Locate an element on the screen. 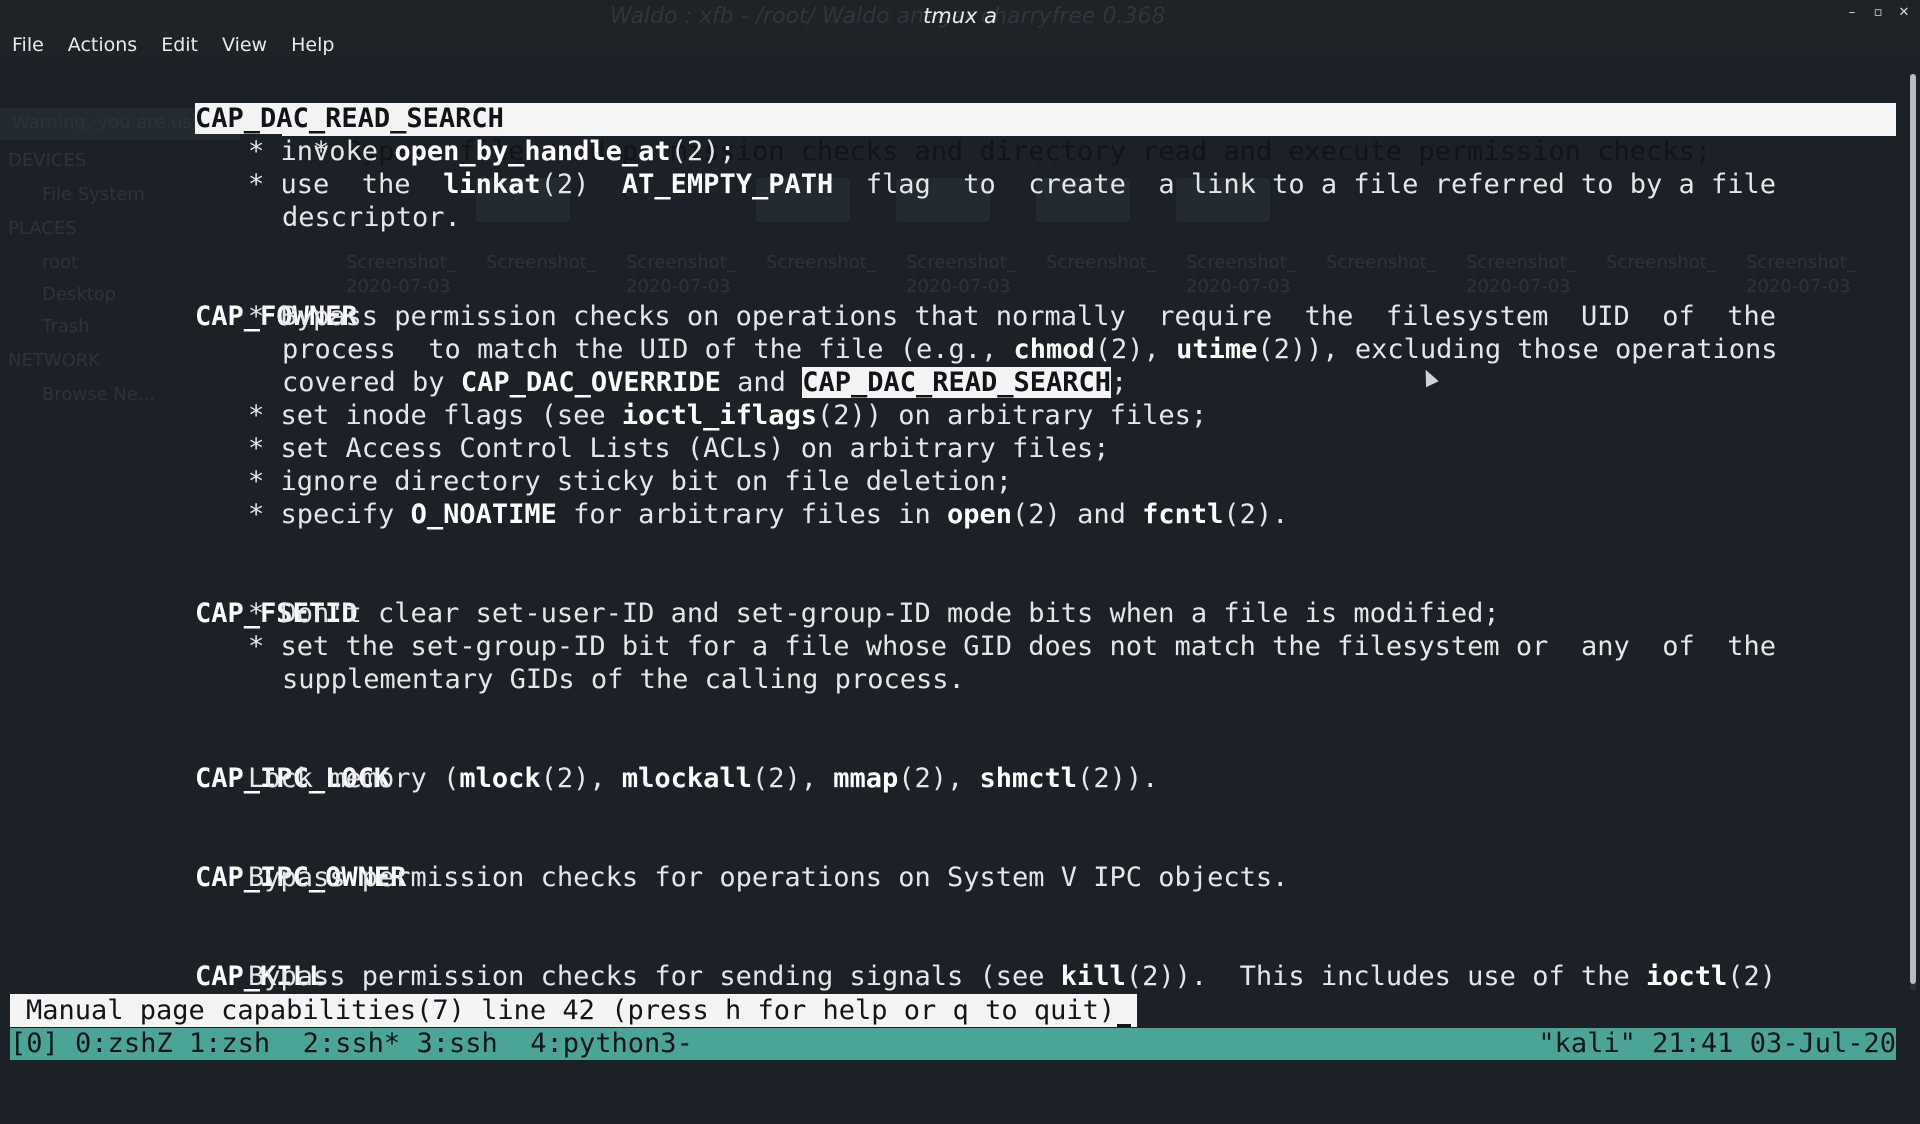 The width and height of the screenshot is (1920, 1124). tmux-window-list: [0] 0:zshZ 1:zsh 2:ssh* 3:ssh 4:python3- is located at coordinates (351, 1044).